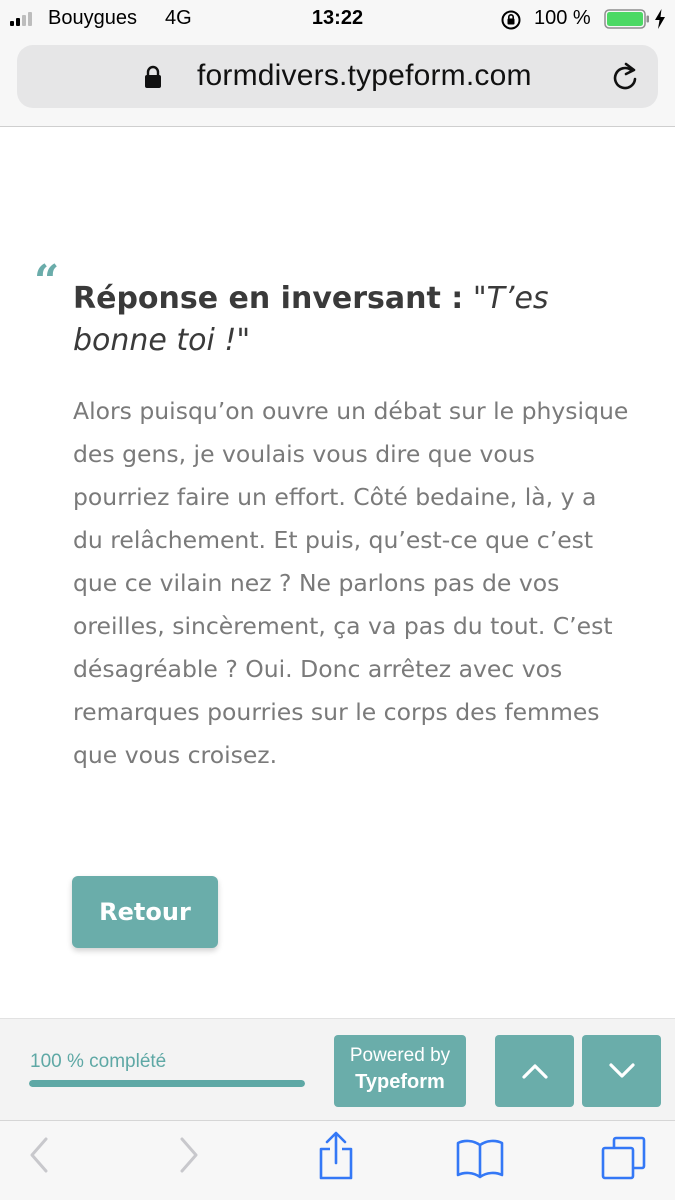 This screenshot has width=675, height=1200. What do you see at coordinates (39, 1155) in the screenshot?
I see `back-icon` at bounding box center [39, 1155].